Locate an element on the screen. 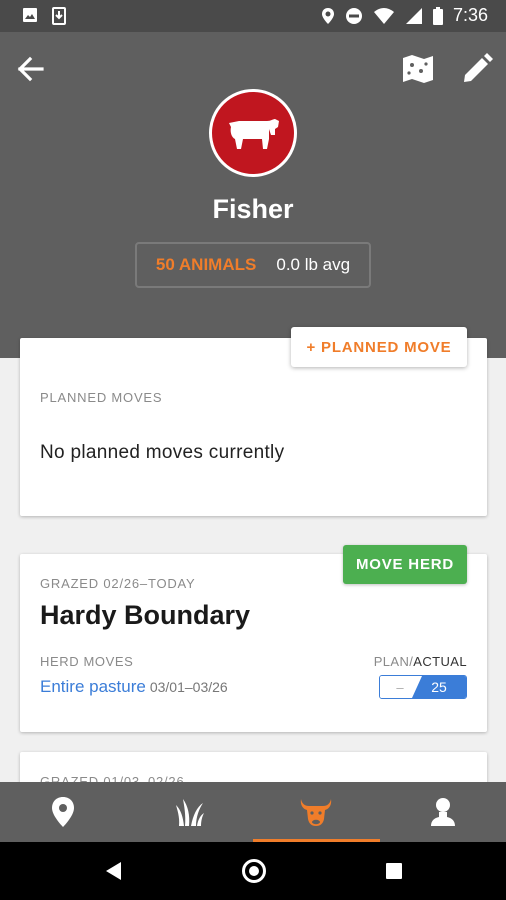  system-recents-icon is located at coordinates (394, 871).